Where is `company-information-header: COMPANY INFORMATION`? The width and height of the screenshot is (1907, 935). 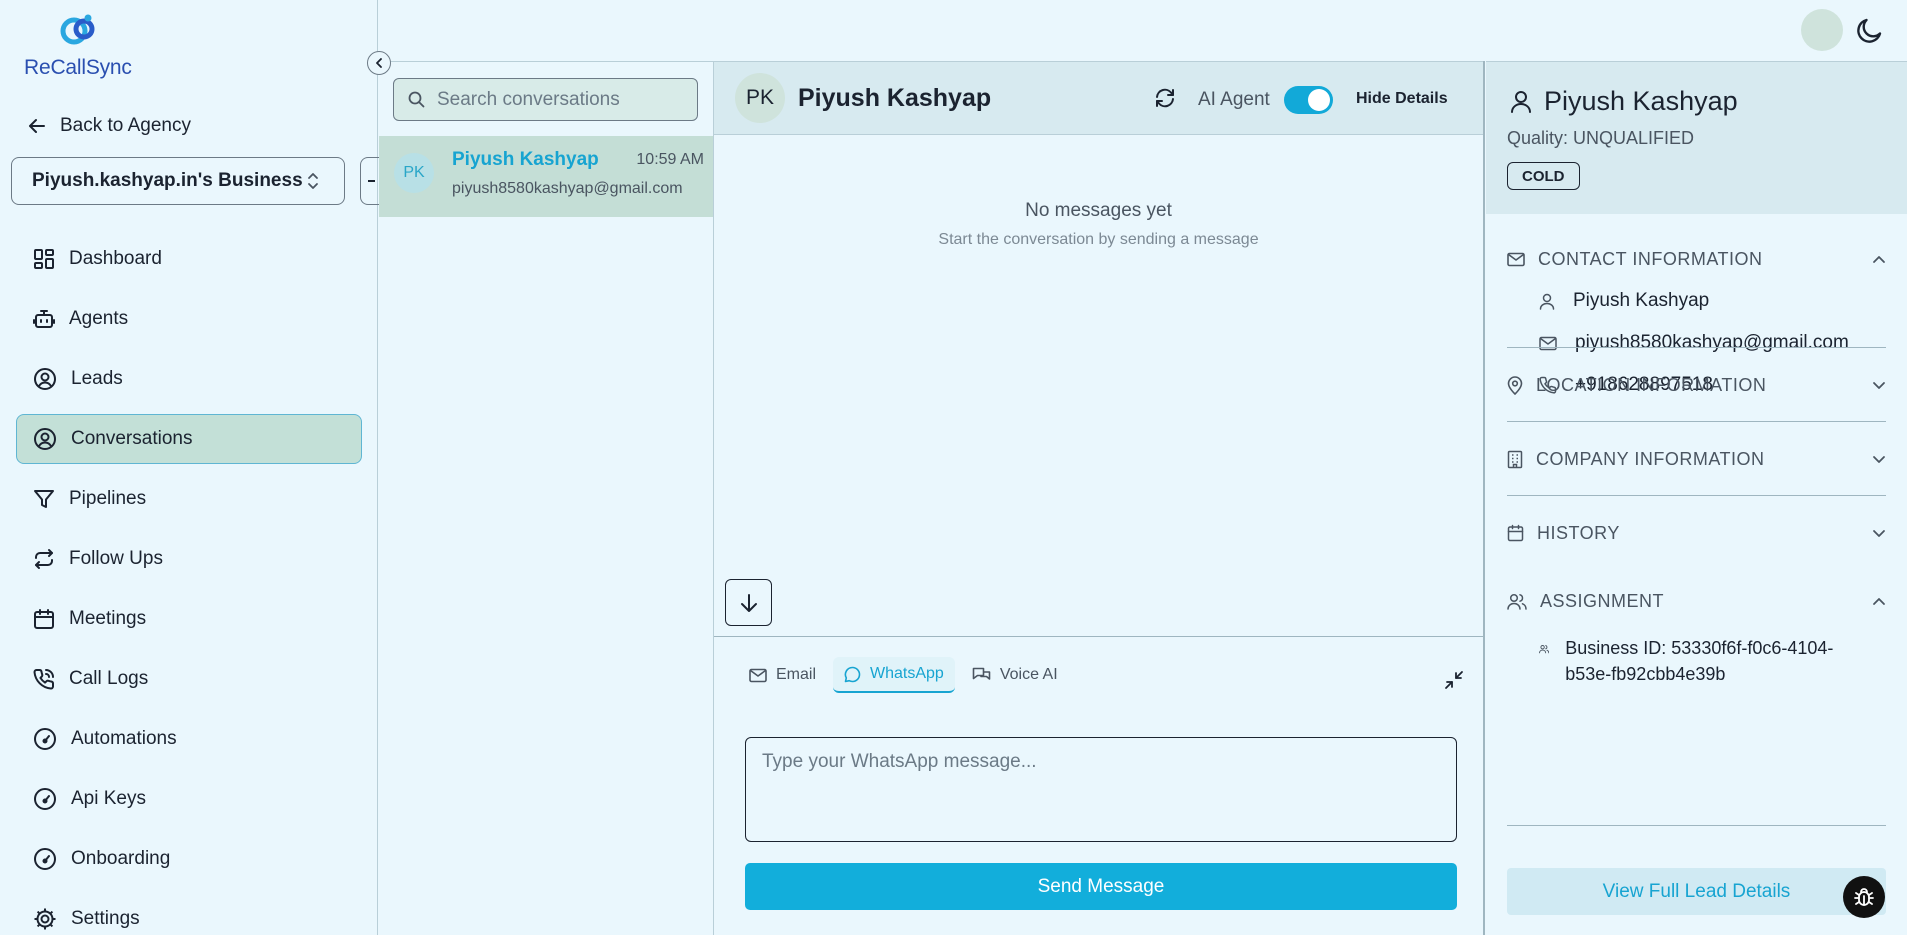
company-information-header: COMPANY INFORMATION is located at coordinates (1696, 459).